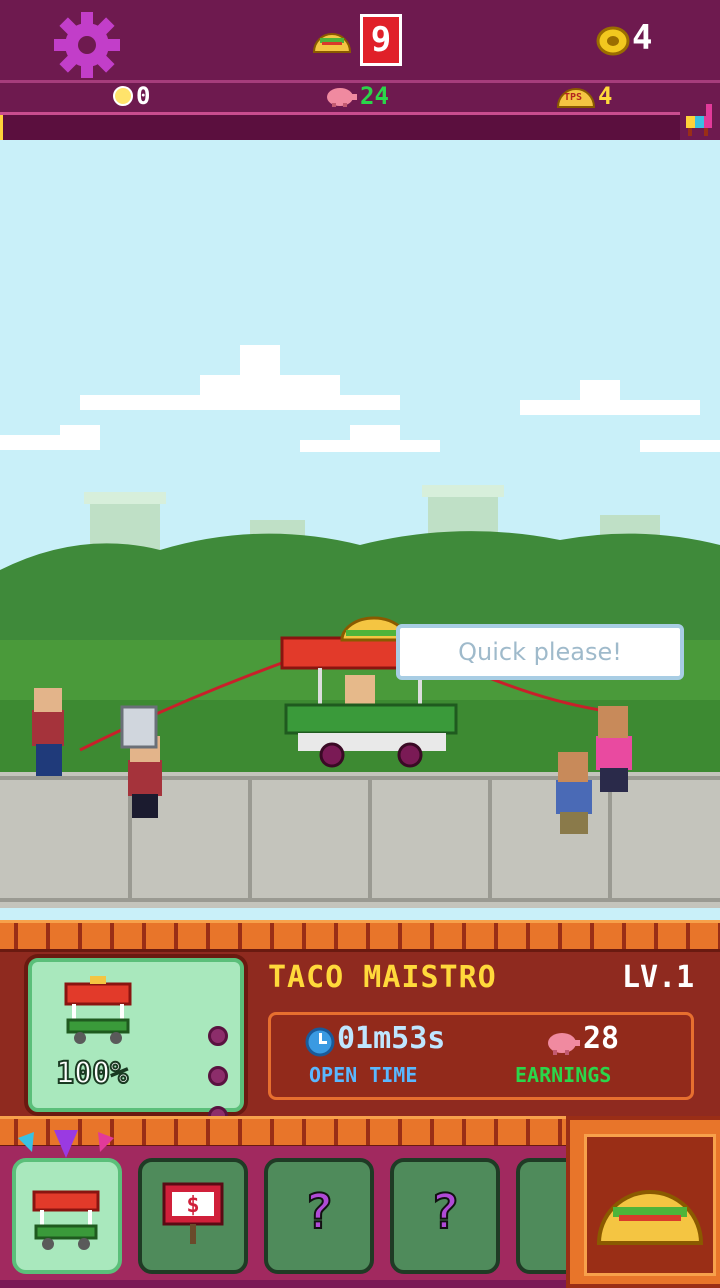  Describe the element at coordinates (332, 43) in the screenshot. I see `taco-icon` at that location.